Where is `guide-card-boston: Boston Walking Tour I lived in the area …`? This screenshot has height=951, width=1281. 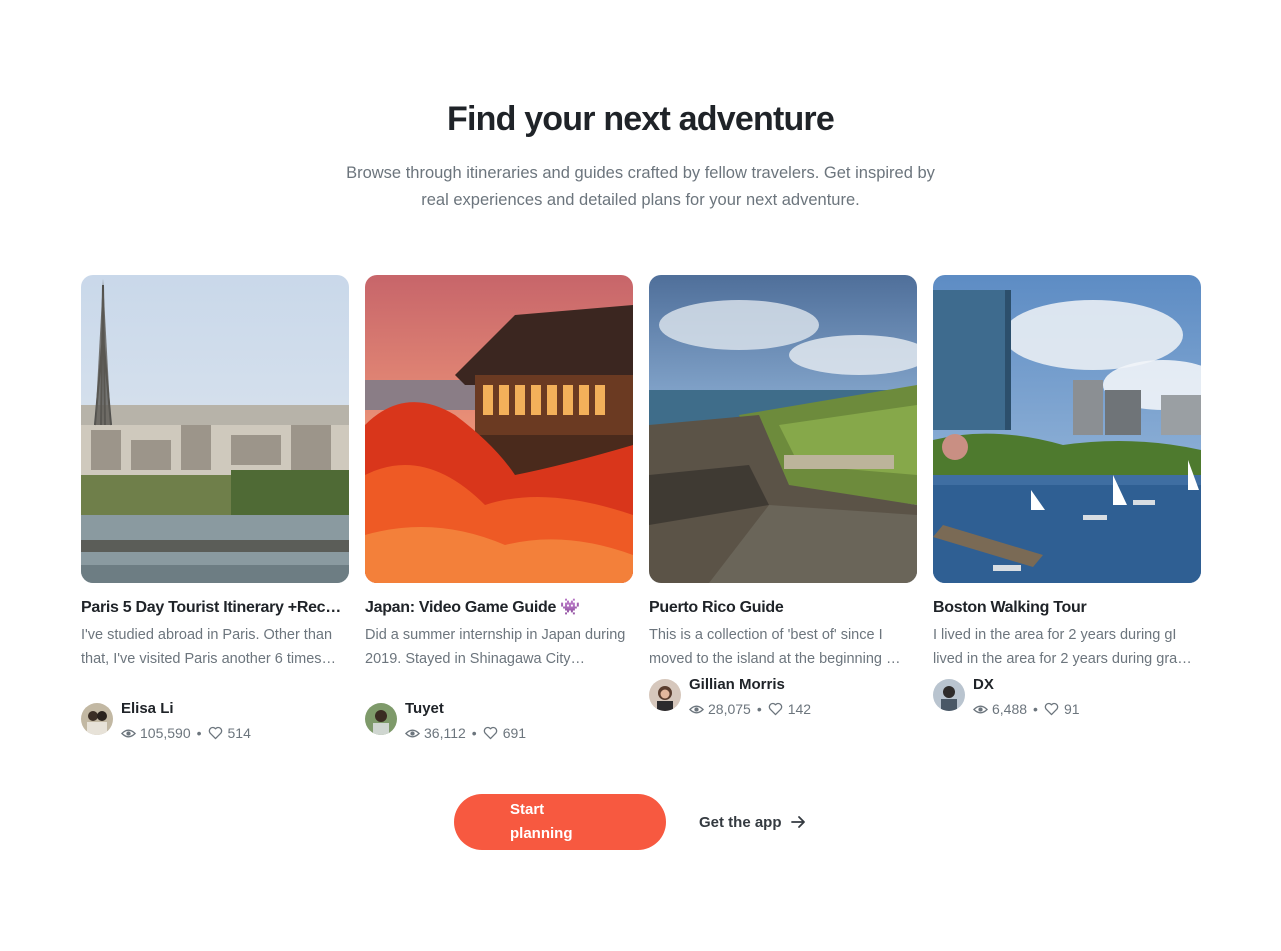
guide-card-boston: Boston Walking Tour I lived in the area … is located at coordinates (1067, 497).